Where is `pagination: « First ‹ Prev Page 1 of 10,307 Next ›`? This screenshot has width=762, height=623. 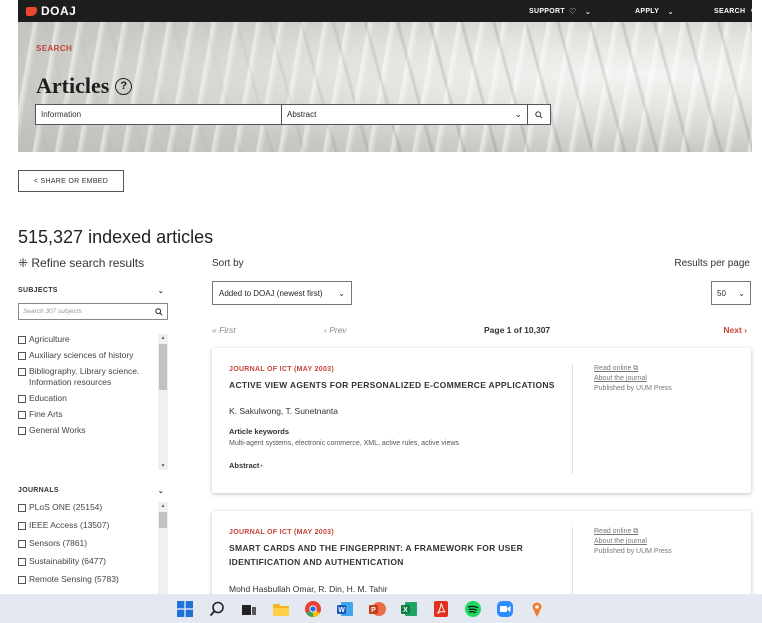 pagination: « First ‹ Prev Page 1 of 10,307 Next › is located at coordinates (481, 331).